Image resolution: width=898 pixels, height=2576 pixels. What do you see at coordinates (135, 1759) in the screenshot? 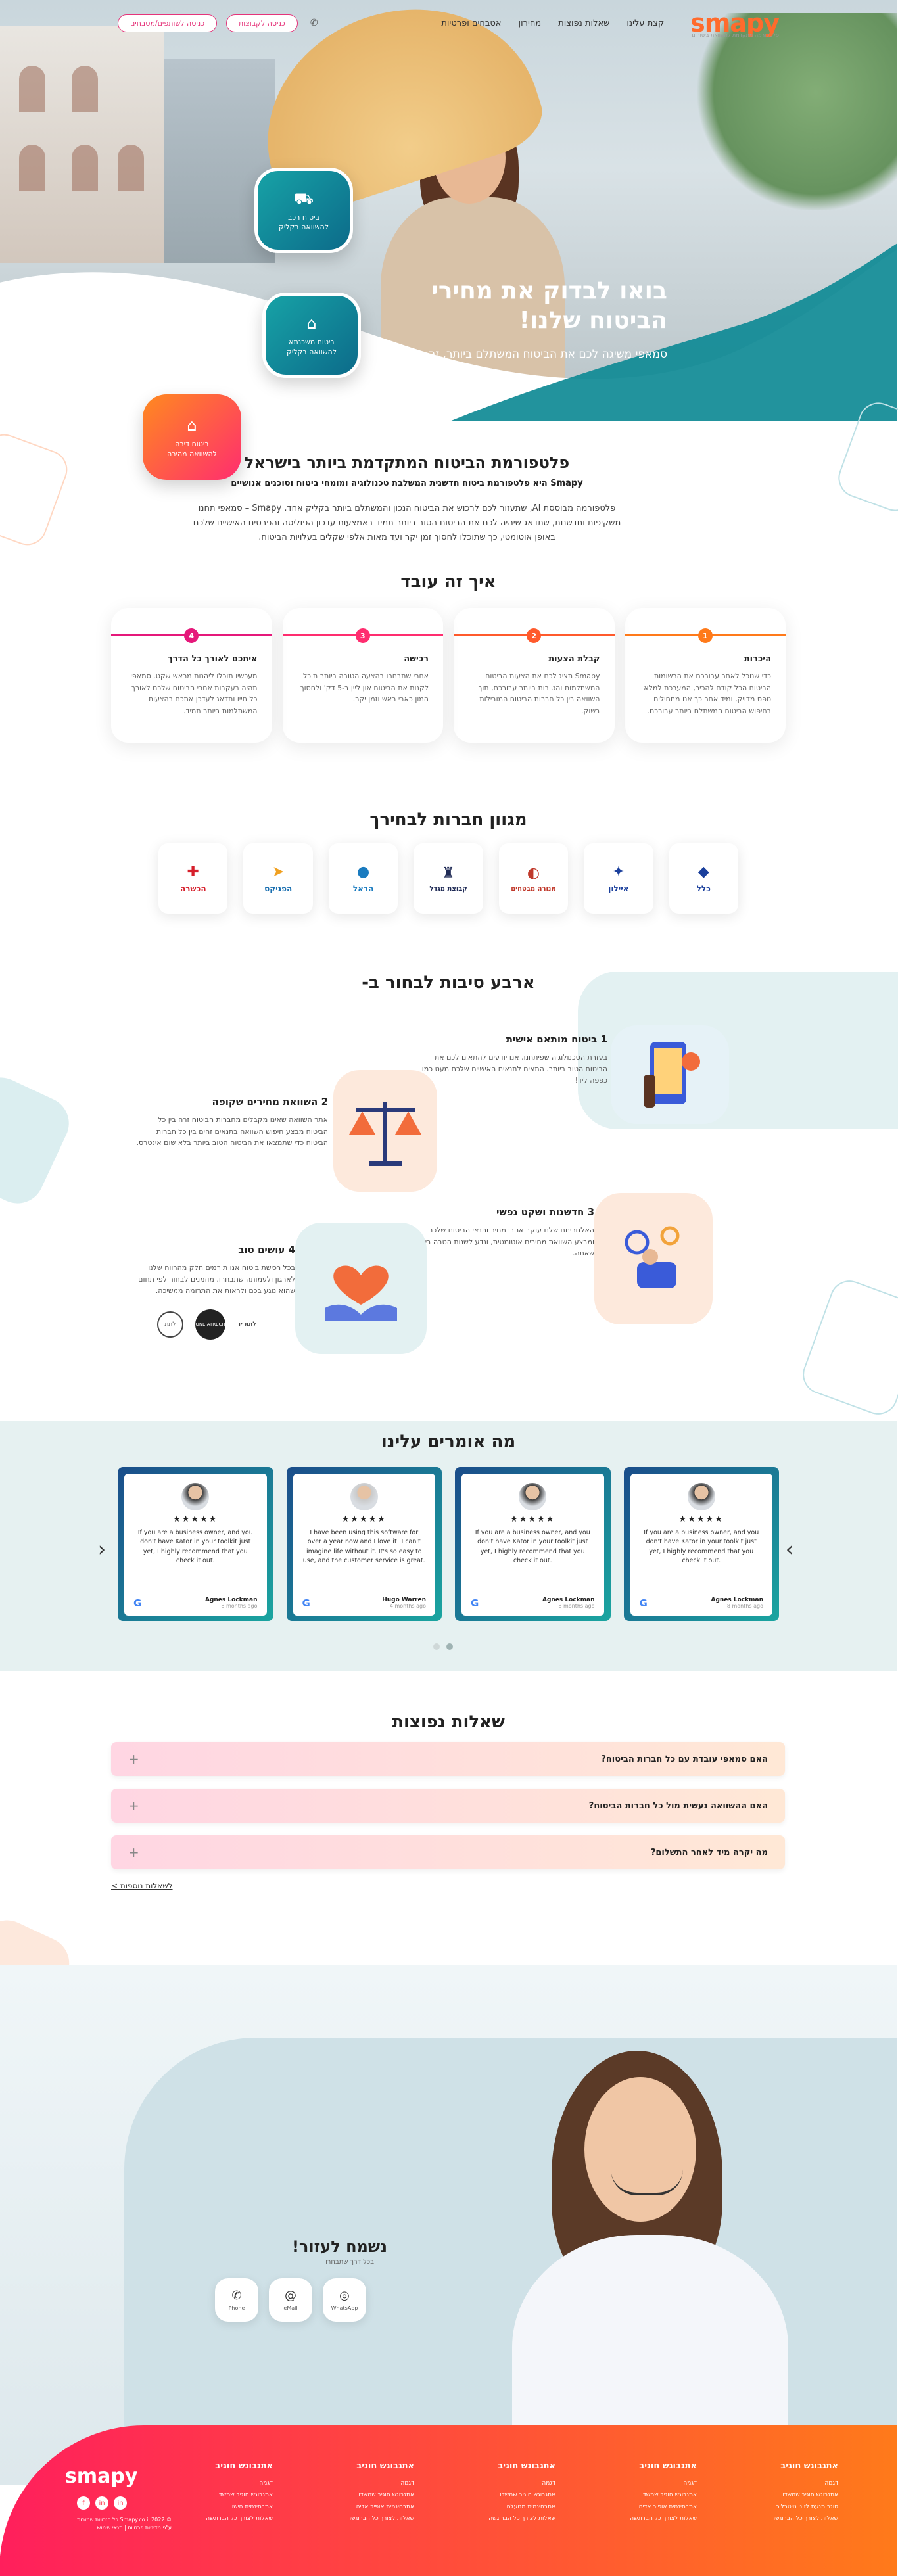
I see `plus-icon: +` at bounding box center [135, 1759].